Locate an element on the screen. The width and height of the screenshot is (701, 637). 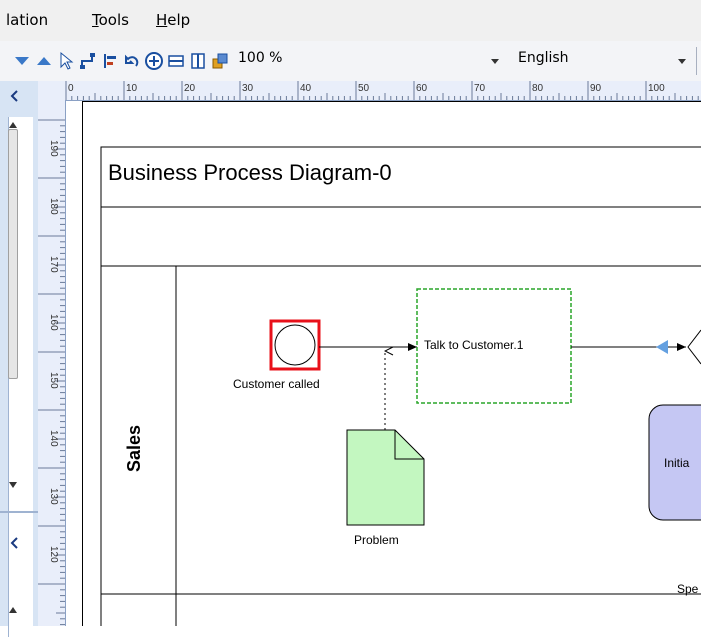
menu-tools: Tools is located at coordinates (110, 20).